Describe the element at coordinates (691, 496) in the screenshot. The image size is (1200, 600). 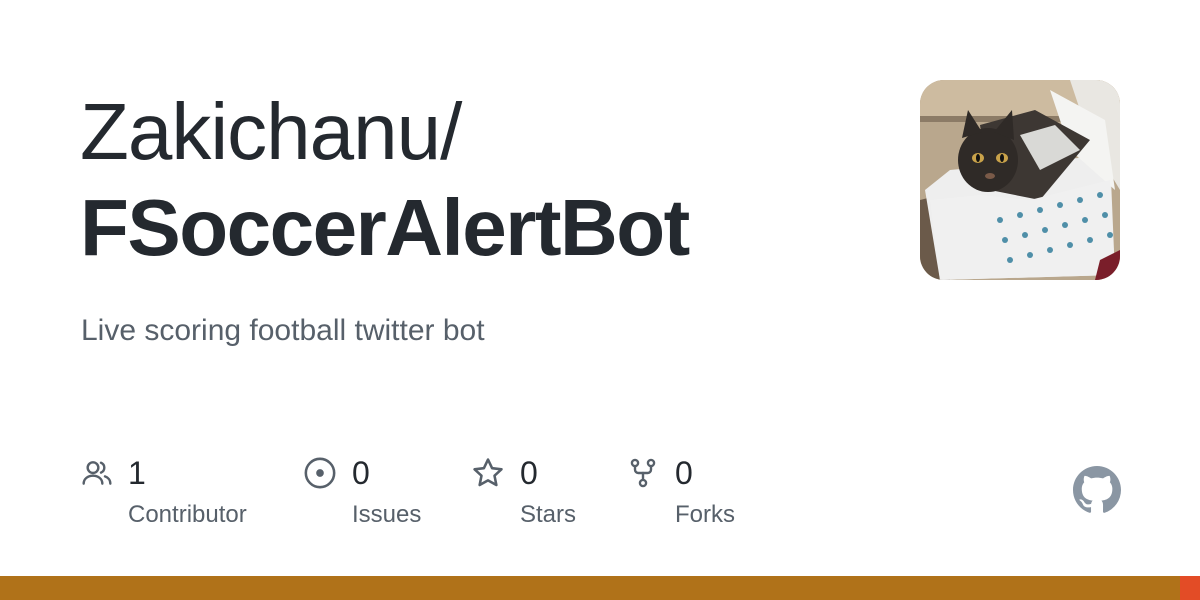
I see `stat-forks: 0 Forks` at that location.